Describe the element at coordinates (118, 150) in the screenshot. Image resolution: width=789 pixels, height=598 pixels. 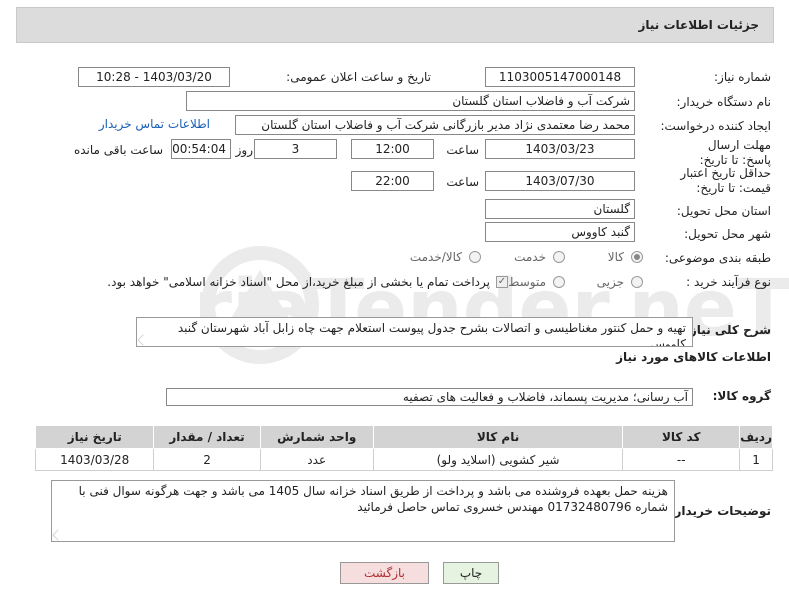
I see `remaining-time-label: ساعت باقی مانده` at that location.